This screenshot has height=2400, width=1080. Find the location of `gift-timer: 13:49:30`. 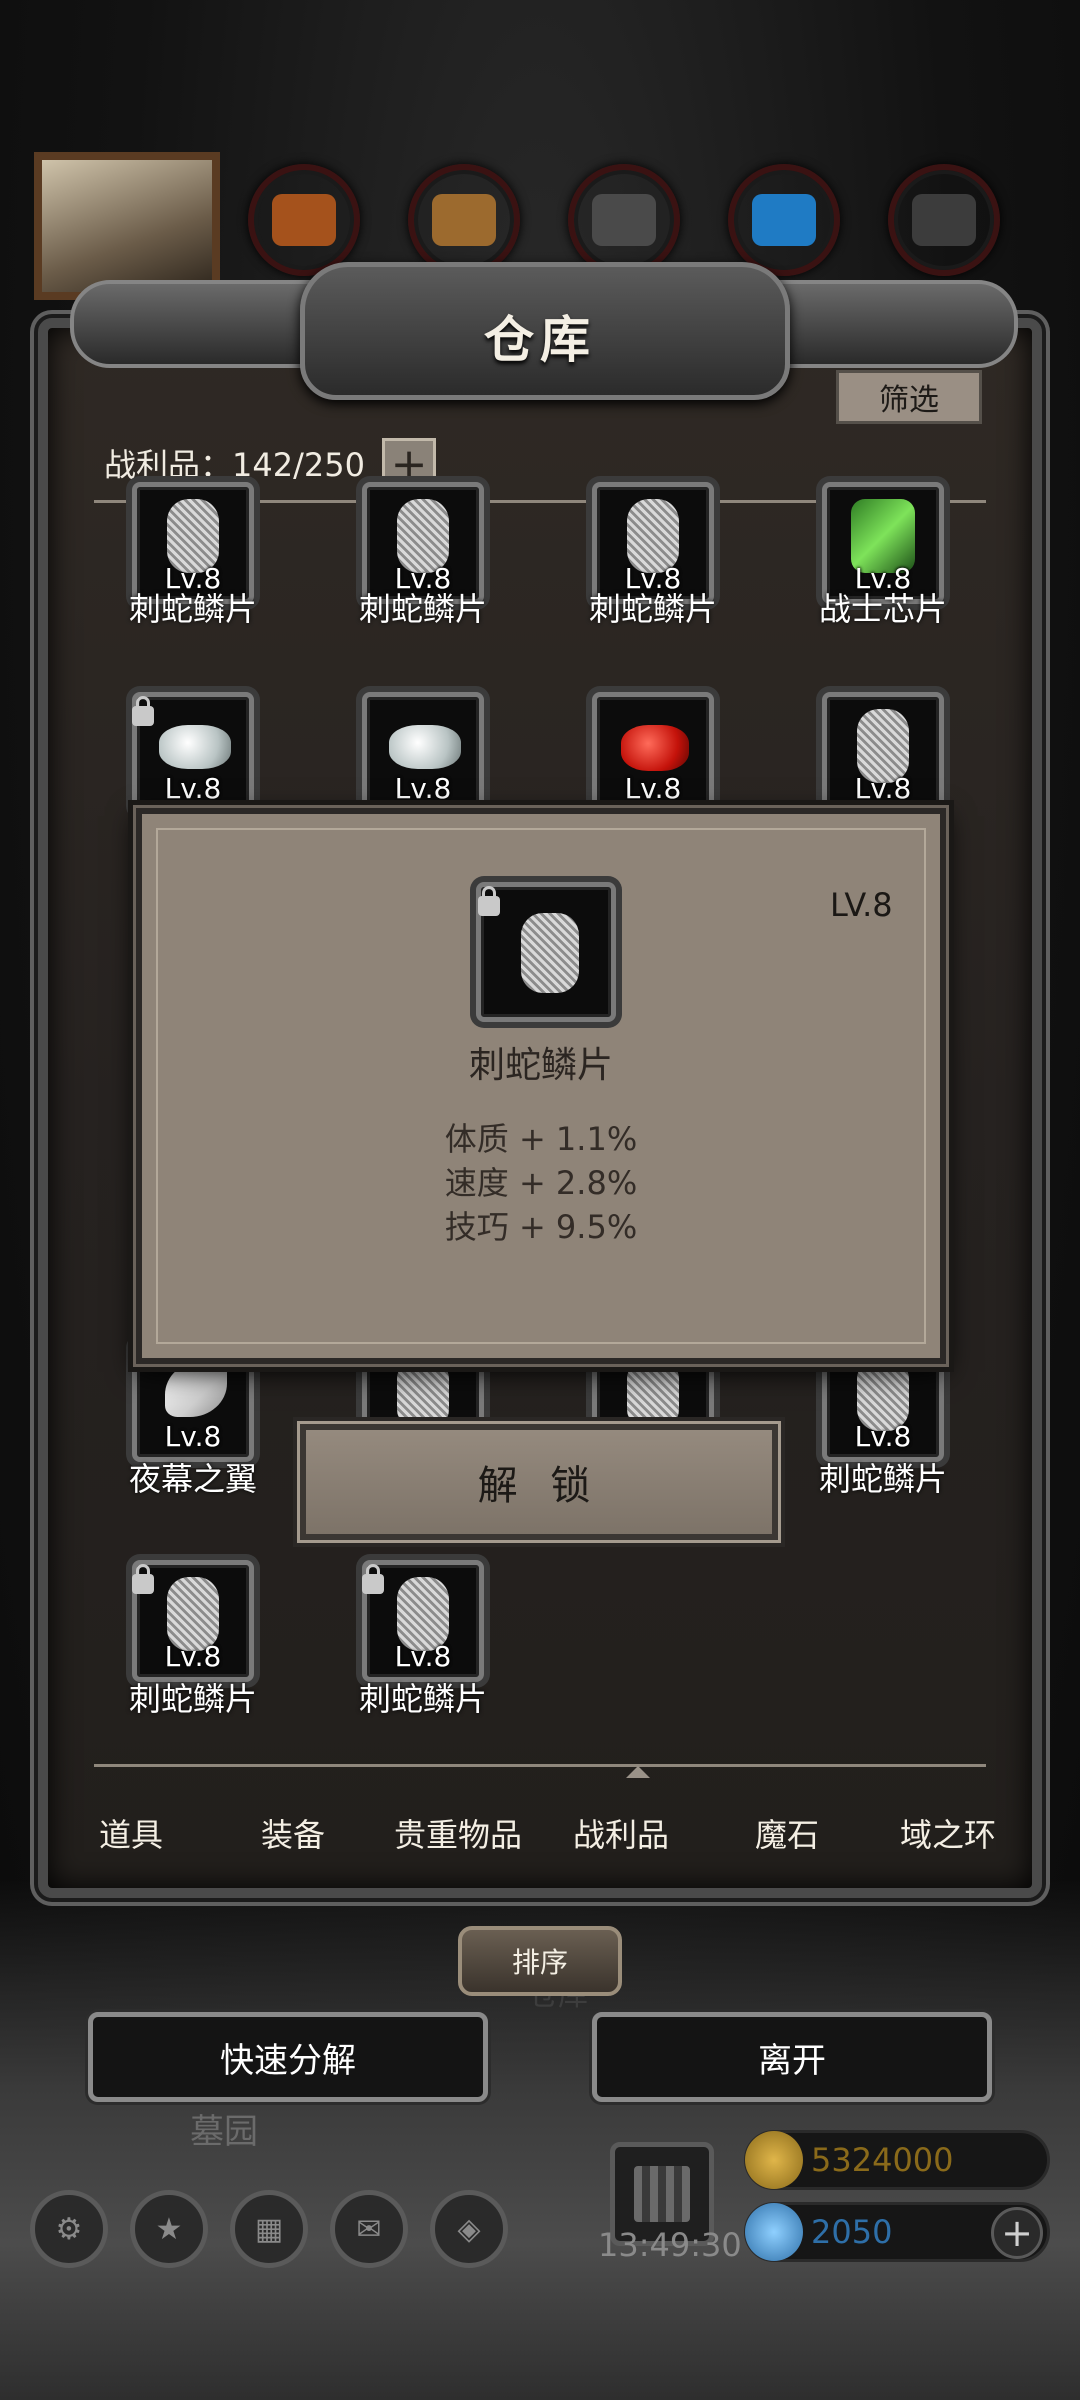

gift-timer: 13:49:30 is located at coordinates (670, 2245).